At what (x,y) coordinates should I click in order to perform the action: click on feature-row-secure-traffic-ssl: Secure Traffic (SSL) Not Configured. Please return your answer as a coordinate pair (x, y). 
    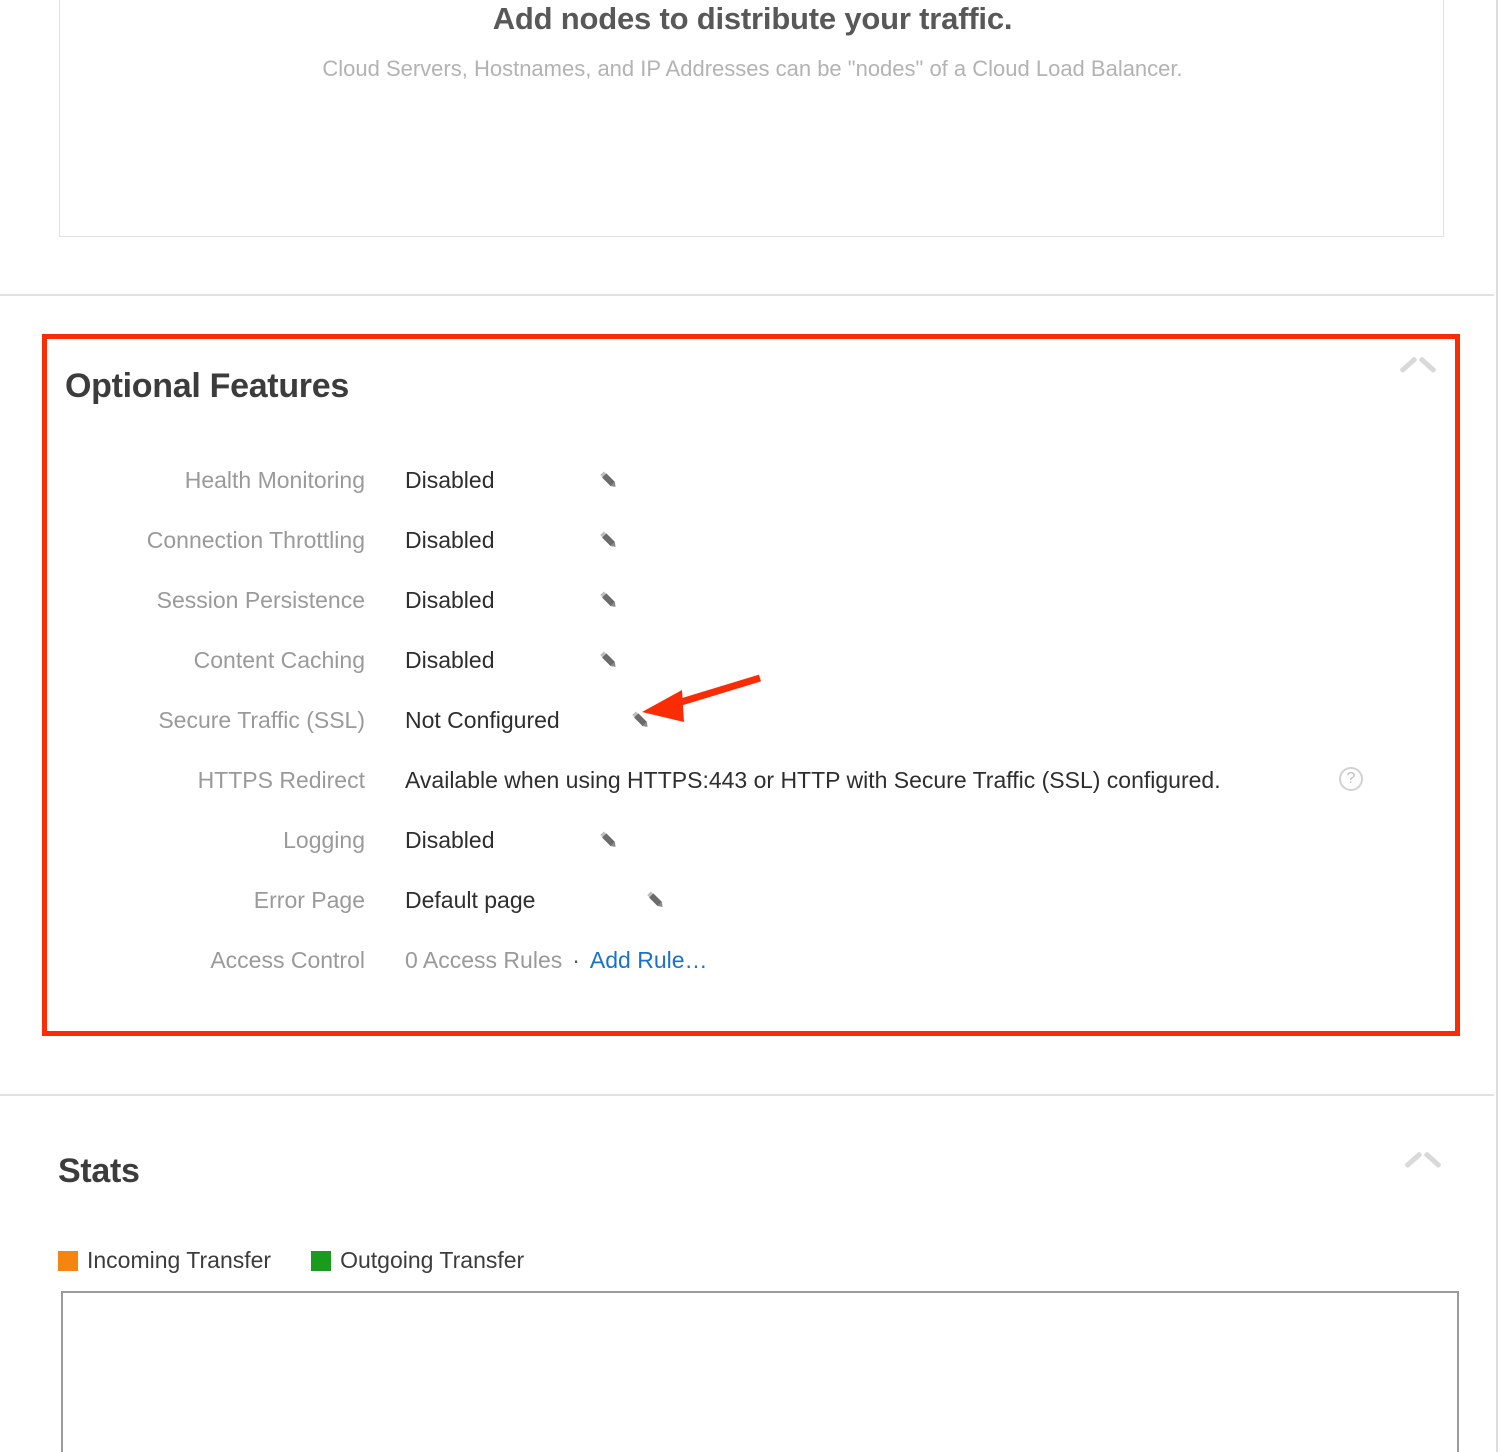
    Looking at the image, I should click on (751, 727).